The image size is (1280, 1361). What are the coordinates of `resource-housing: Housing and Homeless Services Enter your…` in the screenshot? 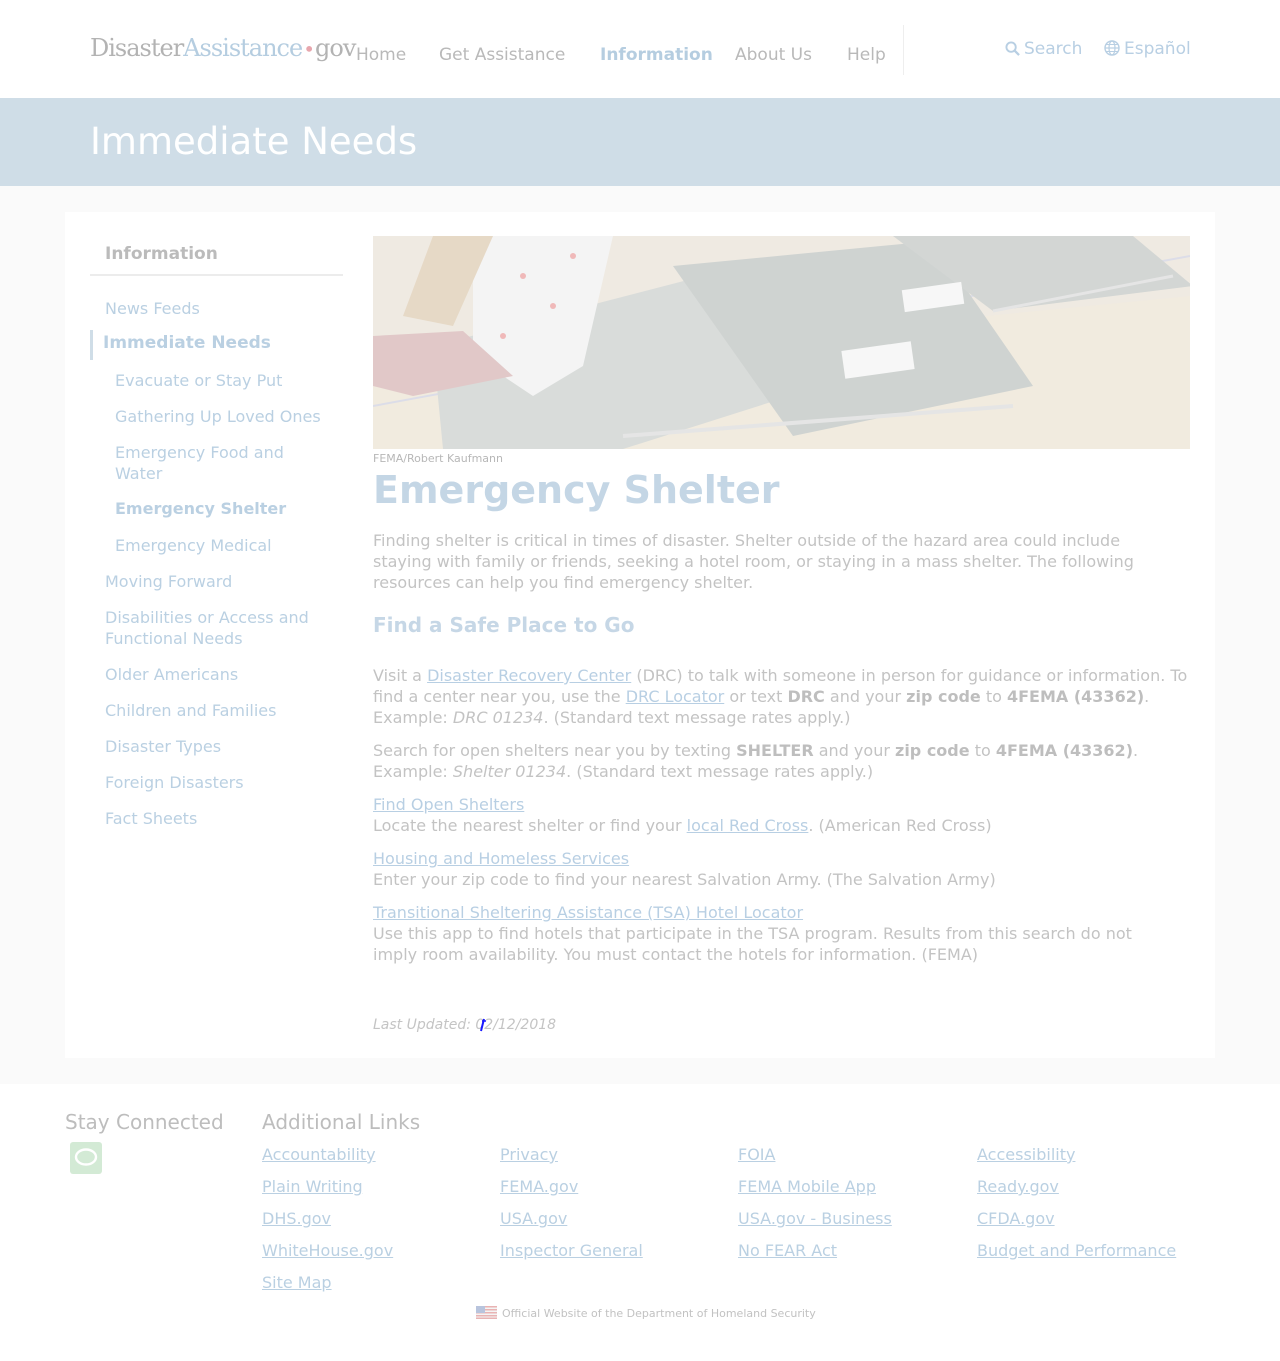 It's located at (783, 869).